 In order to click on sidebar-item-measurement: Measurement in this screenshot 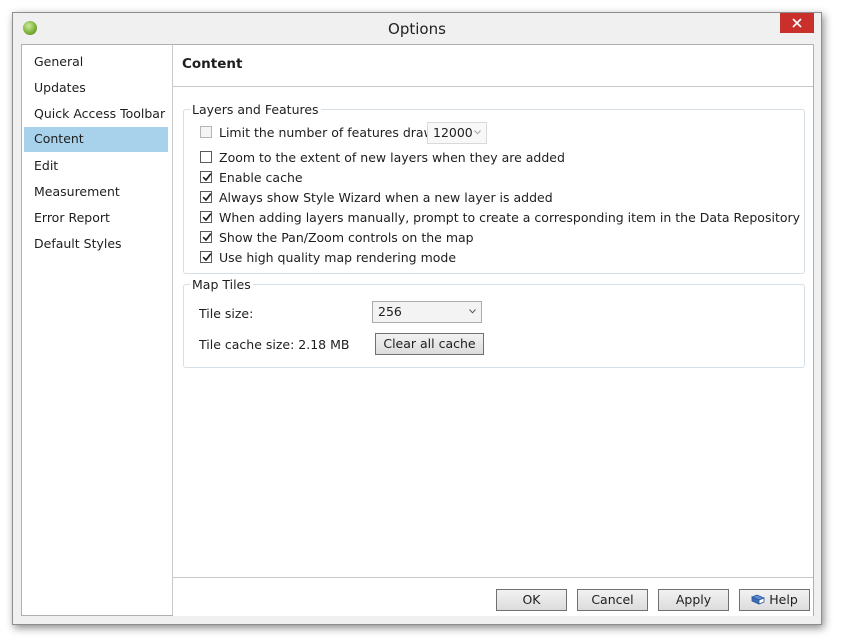, I will do `click(96, 192)`.